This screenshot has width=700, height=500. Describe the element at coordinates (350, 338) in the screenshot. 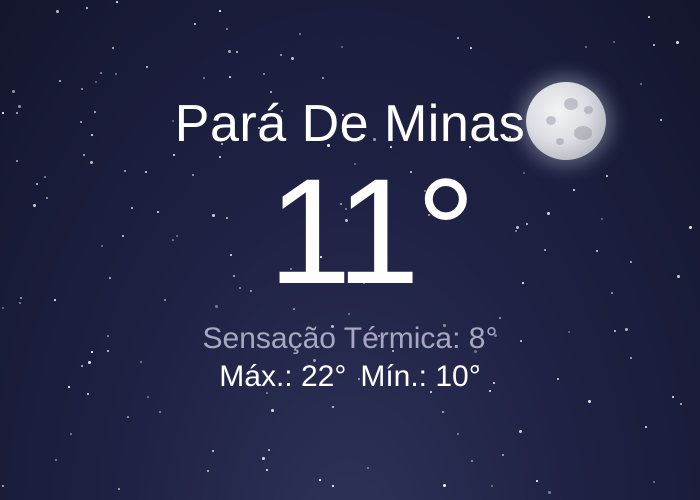

I see `feels-like-temperature: Sensação Térmica: 8°` at that location.